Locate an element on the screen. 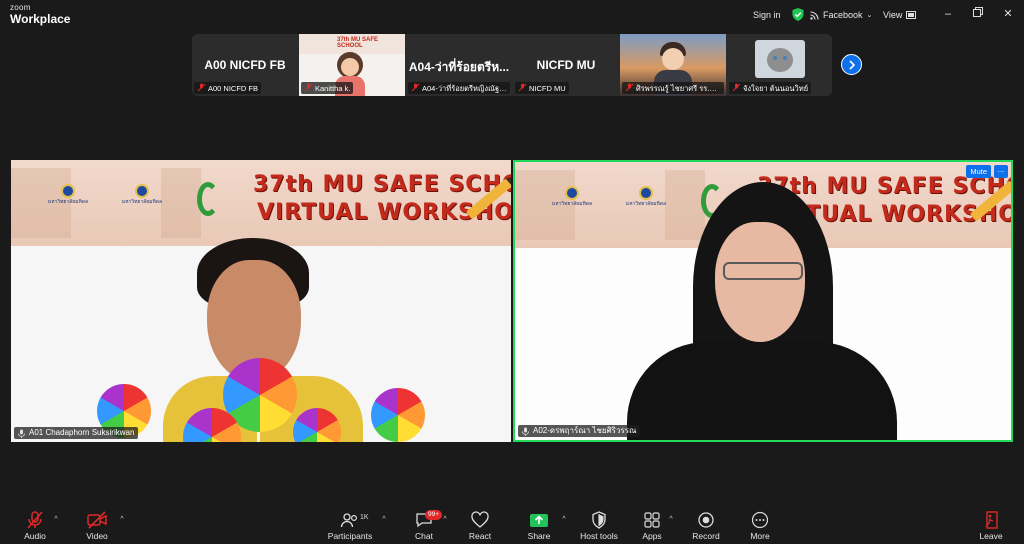 Image resolution: width=1024 pixels, height=544 pixels. apps-icon is located at coordinates (652, 520).